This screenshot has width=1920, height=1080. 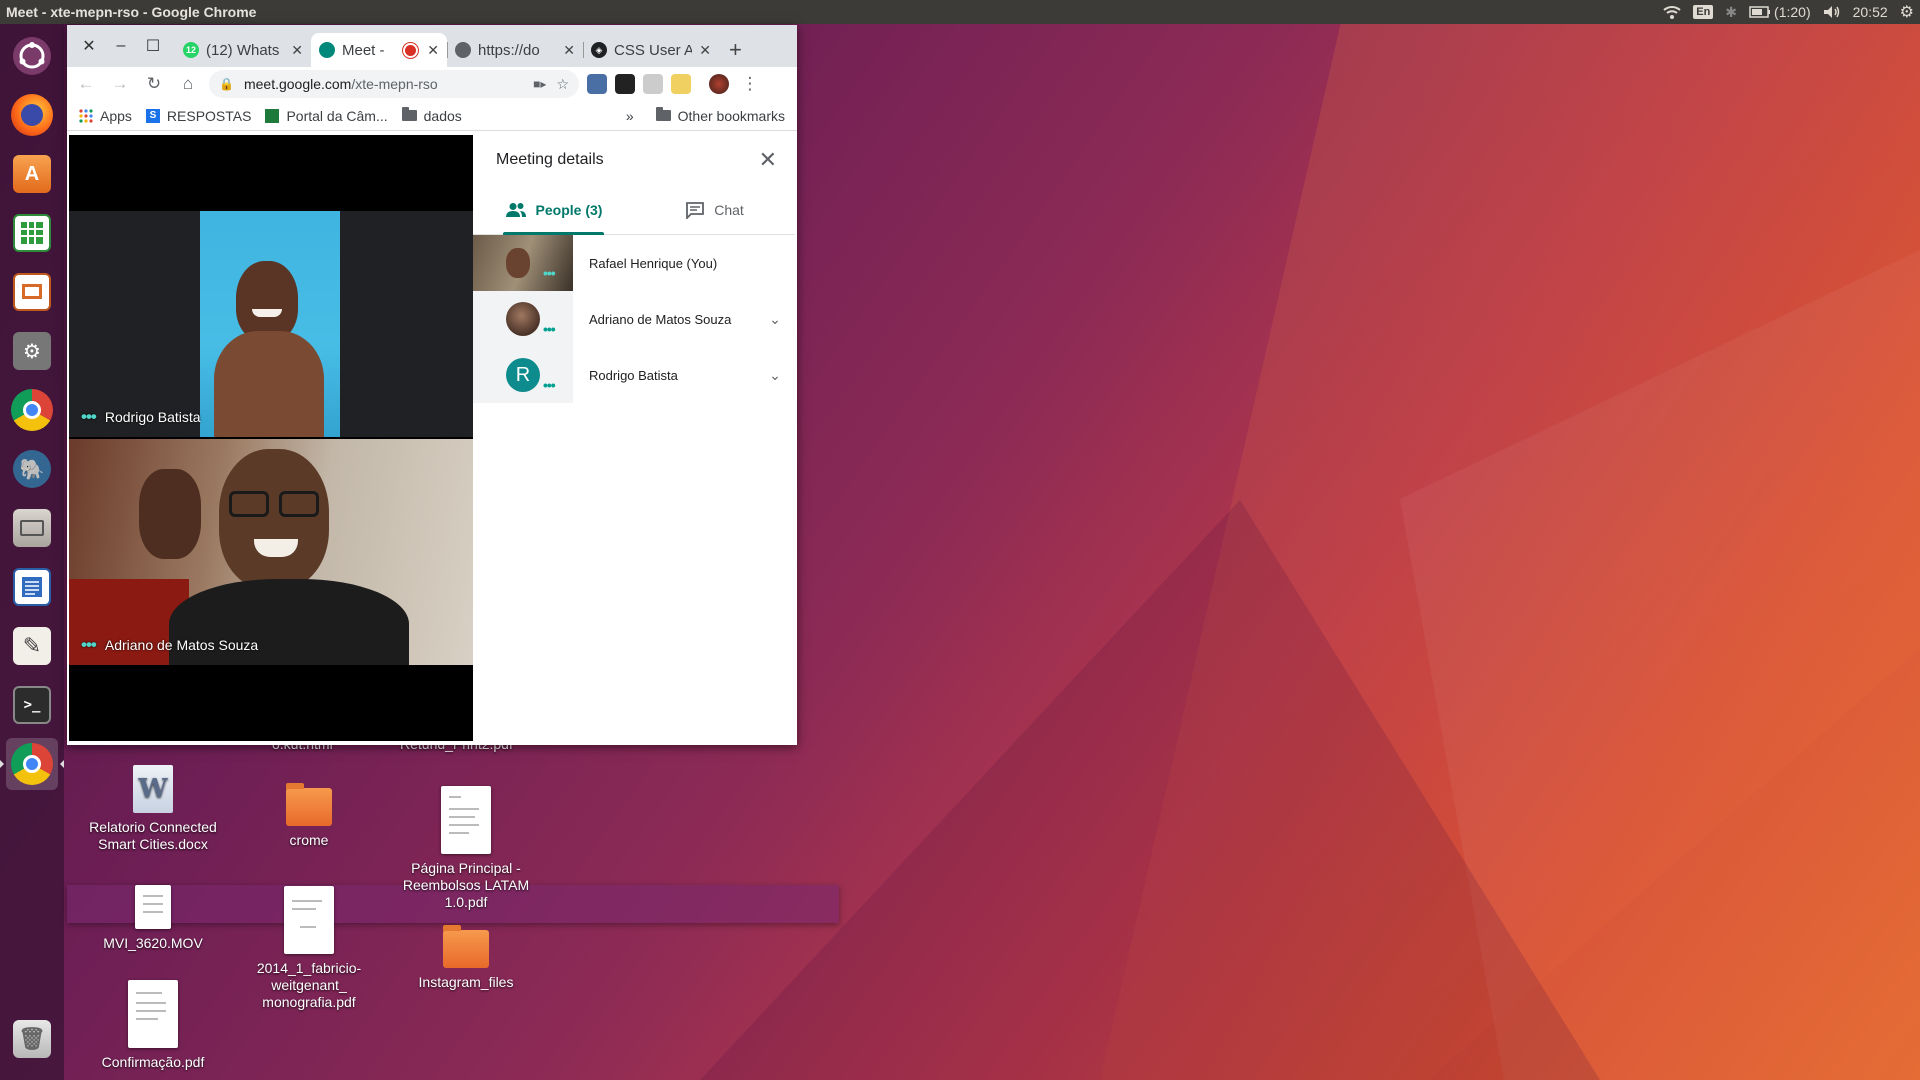 What do you see at coordinates (714, 209) in the screenshot?
I see `tab-chat: Chat` at bounding box center [714, 209].